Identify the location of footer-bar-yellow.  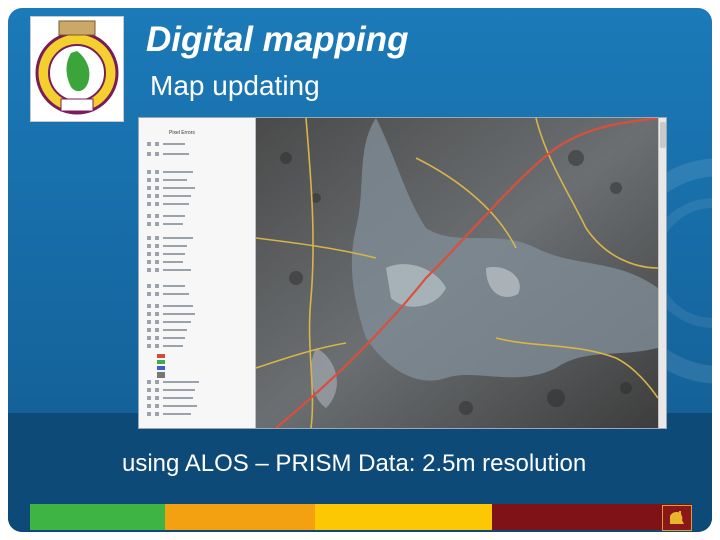
(403, 517).